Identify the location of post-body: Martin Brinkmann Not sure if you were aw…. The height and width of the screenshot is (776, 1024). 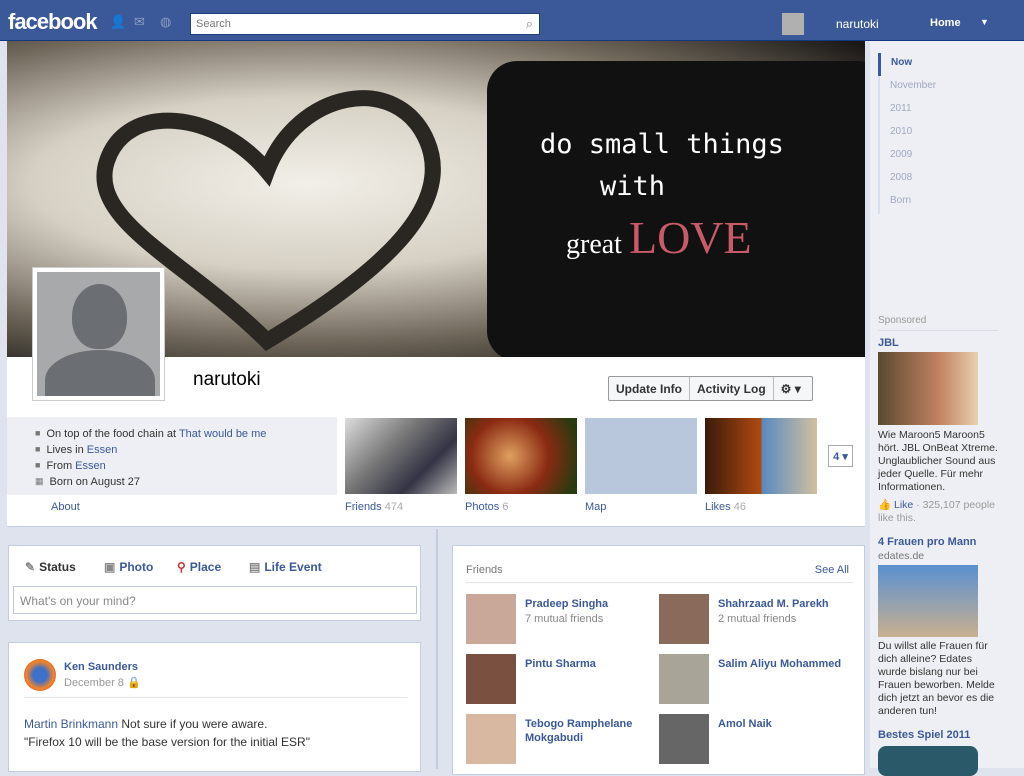
(219, 733).